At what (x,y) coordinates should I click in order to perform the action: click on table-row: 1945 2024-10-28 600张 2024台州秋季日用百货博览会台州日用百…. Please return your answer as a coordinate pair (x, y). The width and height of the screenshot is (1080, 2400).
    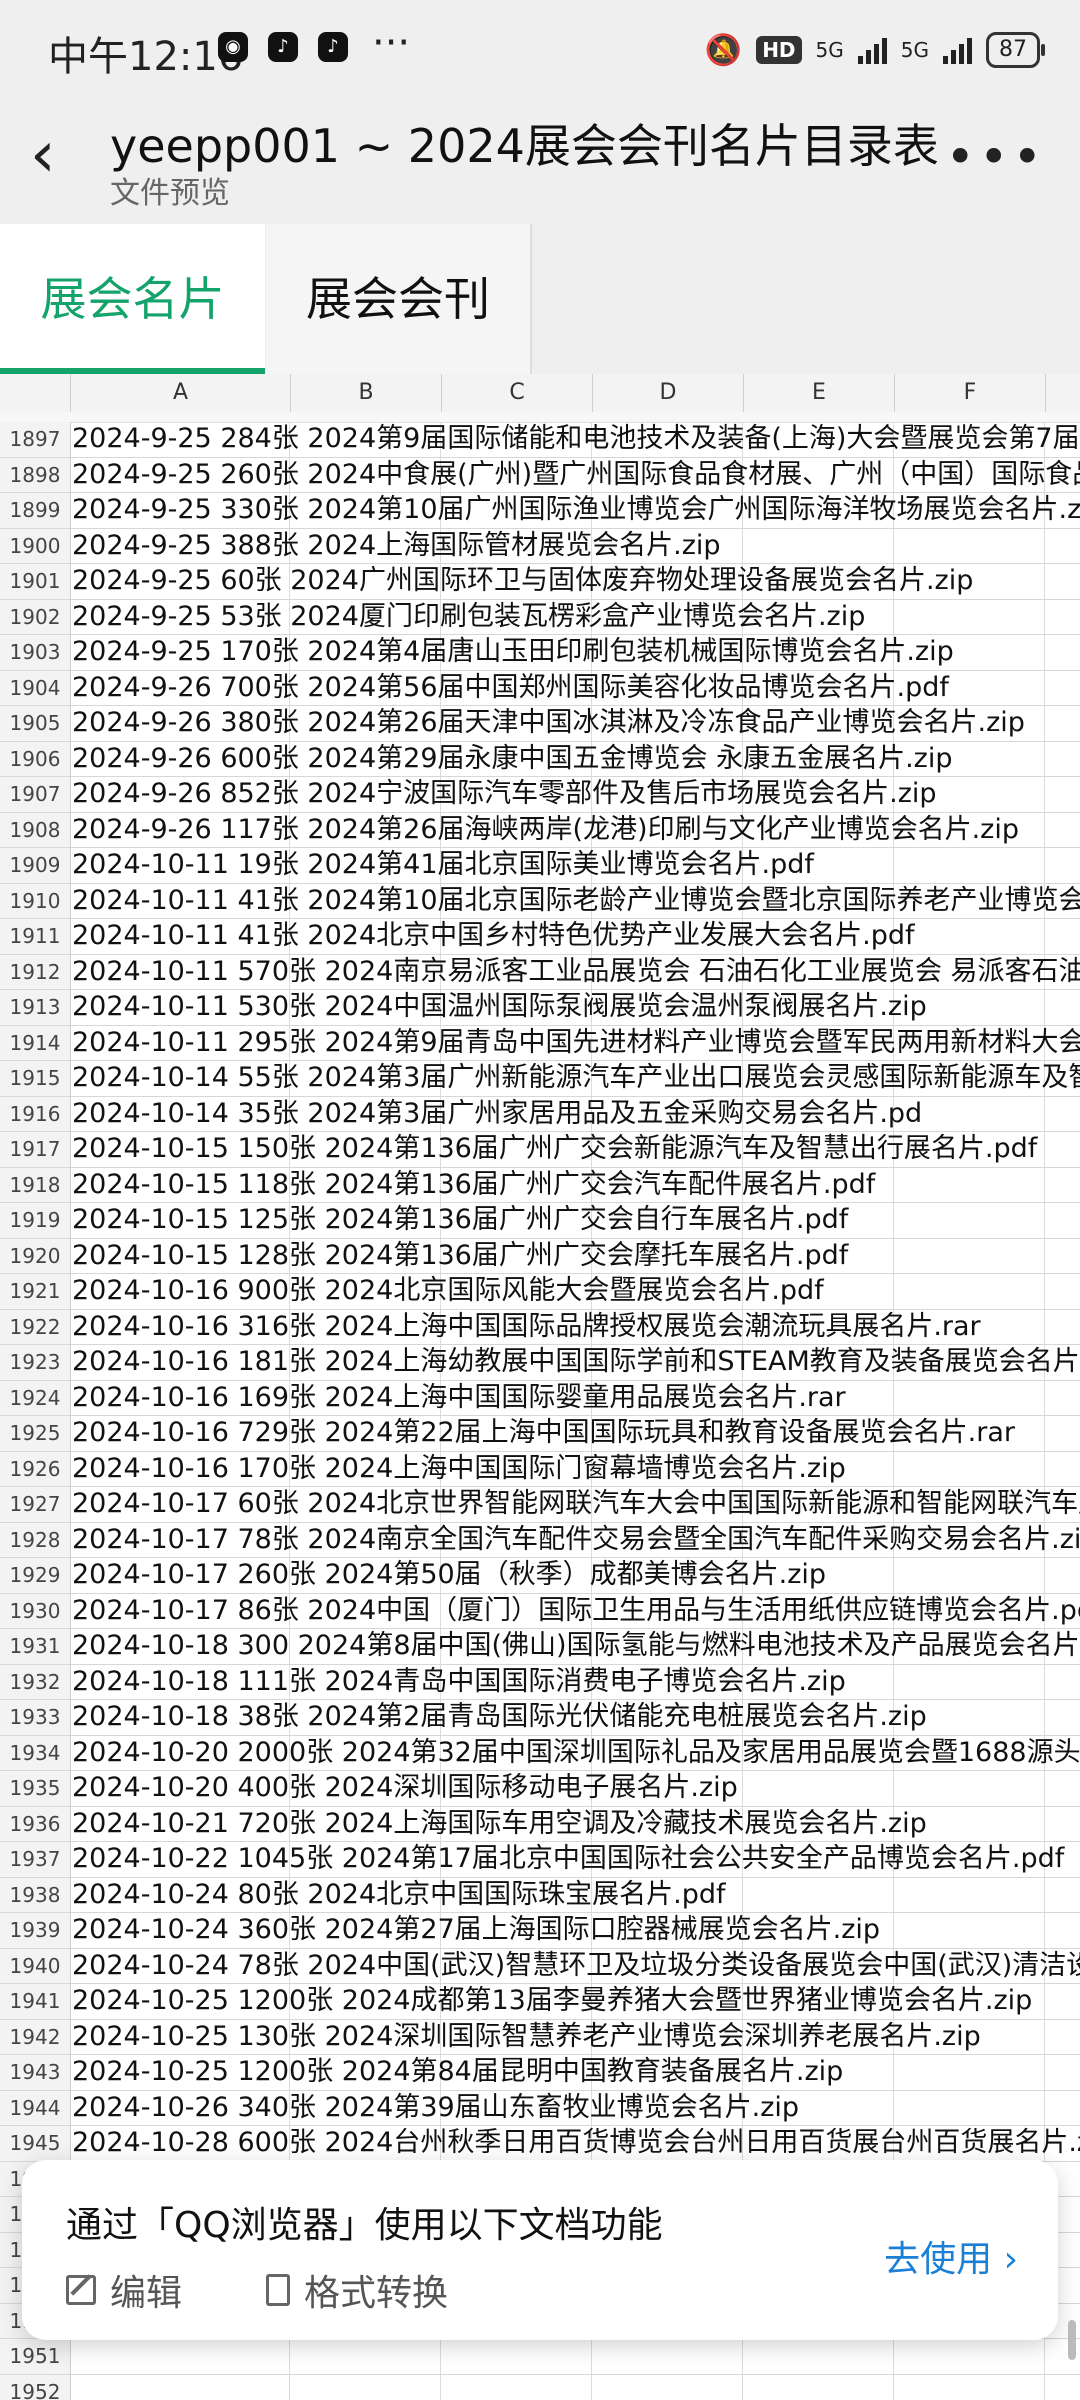
    Looking at the image, I should click on (540, 2144).